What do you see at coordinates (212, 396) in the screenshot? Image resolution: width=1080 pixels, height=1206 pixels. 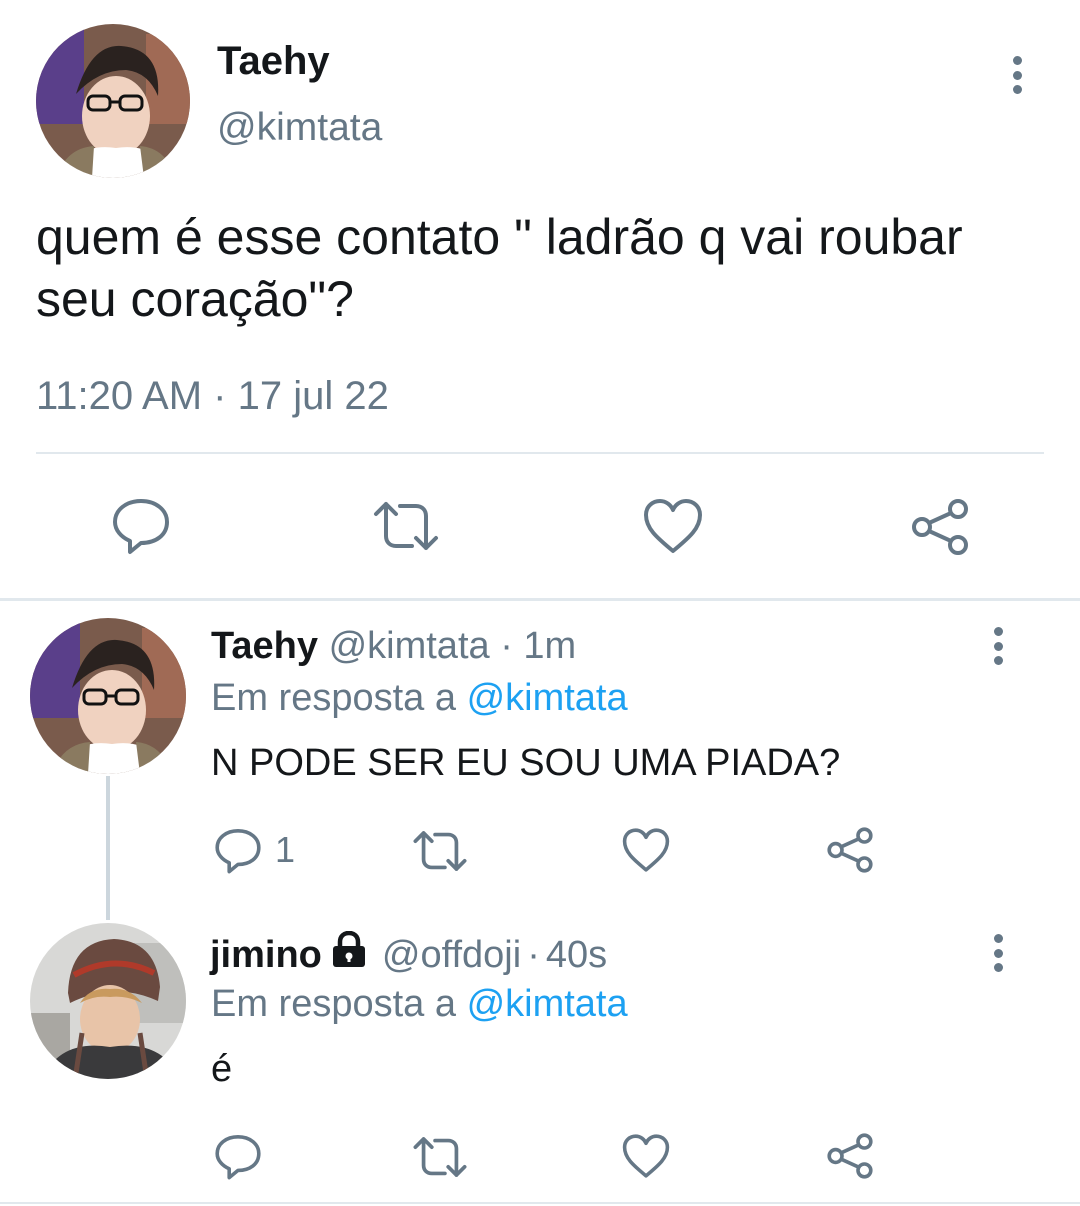 I see `tweet-timestamp: 11:20 AM · 17 jul 22` at bounding box center [212, 396].